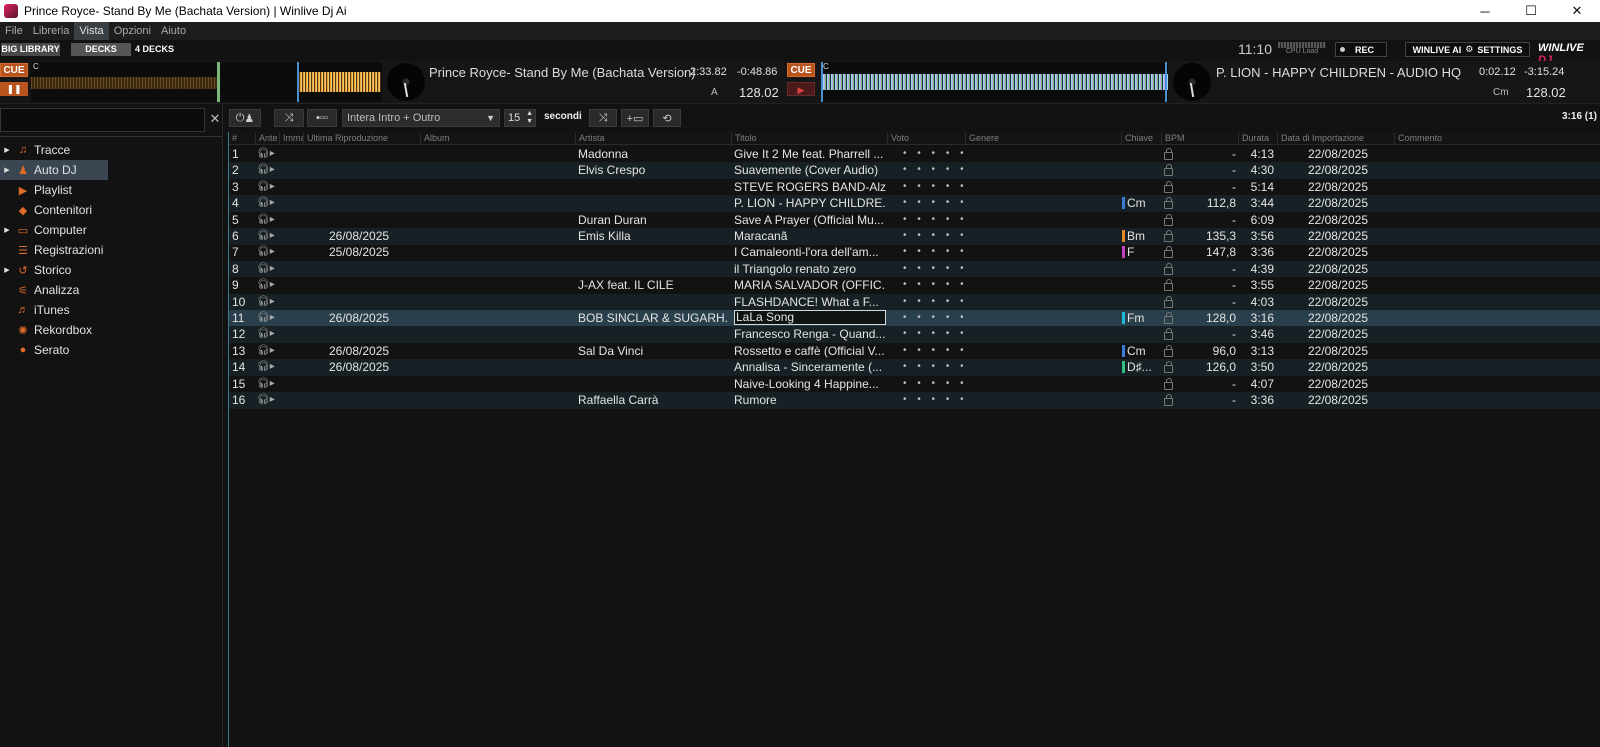 This screenshot has height=747, width=1600. What do you see at coordinates (206, 82) in the screenshot?
I see `deck-a-waveform: C` at bounding box center [206, 82].